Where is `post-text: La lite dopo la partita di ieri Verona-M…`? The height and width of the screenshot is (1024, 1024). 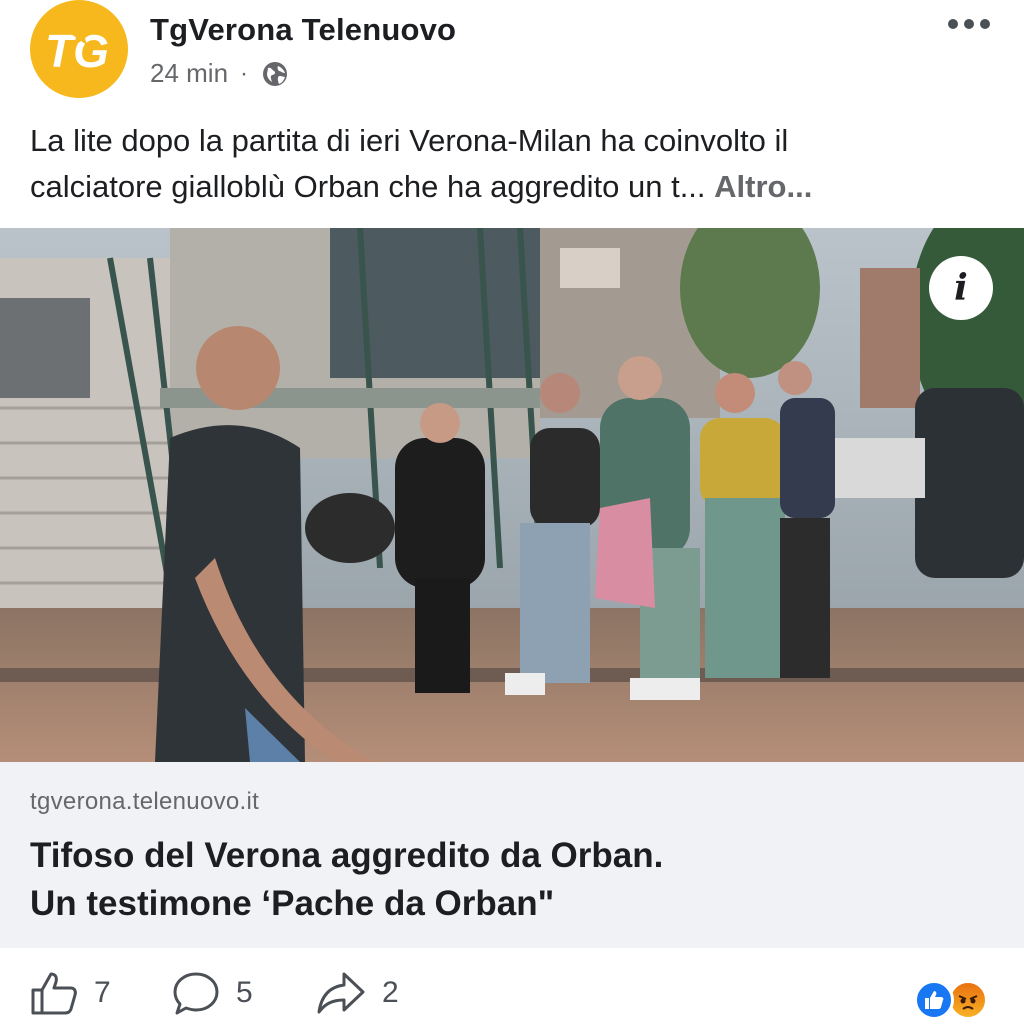 post-text: La lite dopo la partita di ieri Verona-M… is located at coordinates (515, 164).